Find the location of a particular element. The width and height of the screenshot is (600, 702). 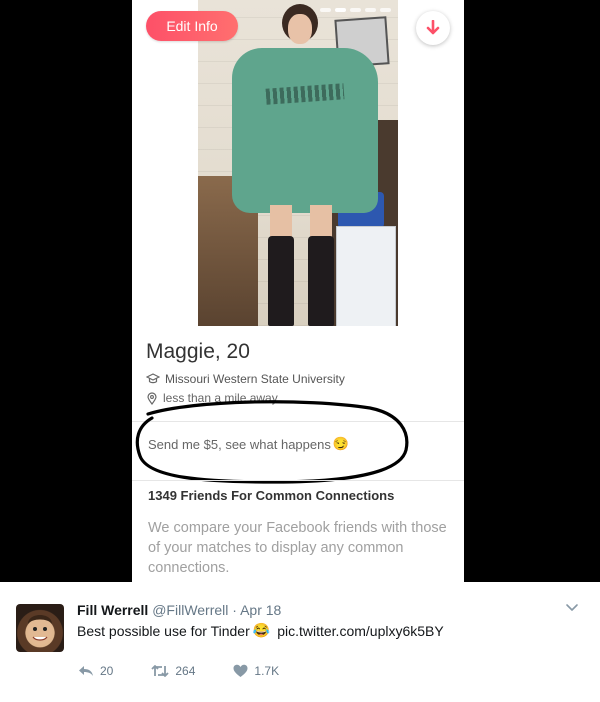

reply-count: 20 is located at coordinates (107, 671).